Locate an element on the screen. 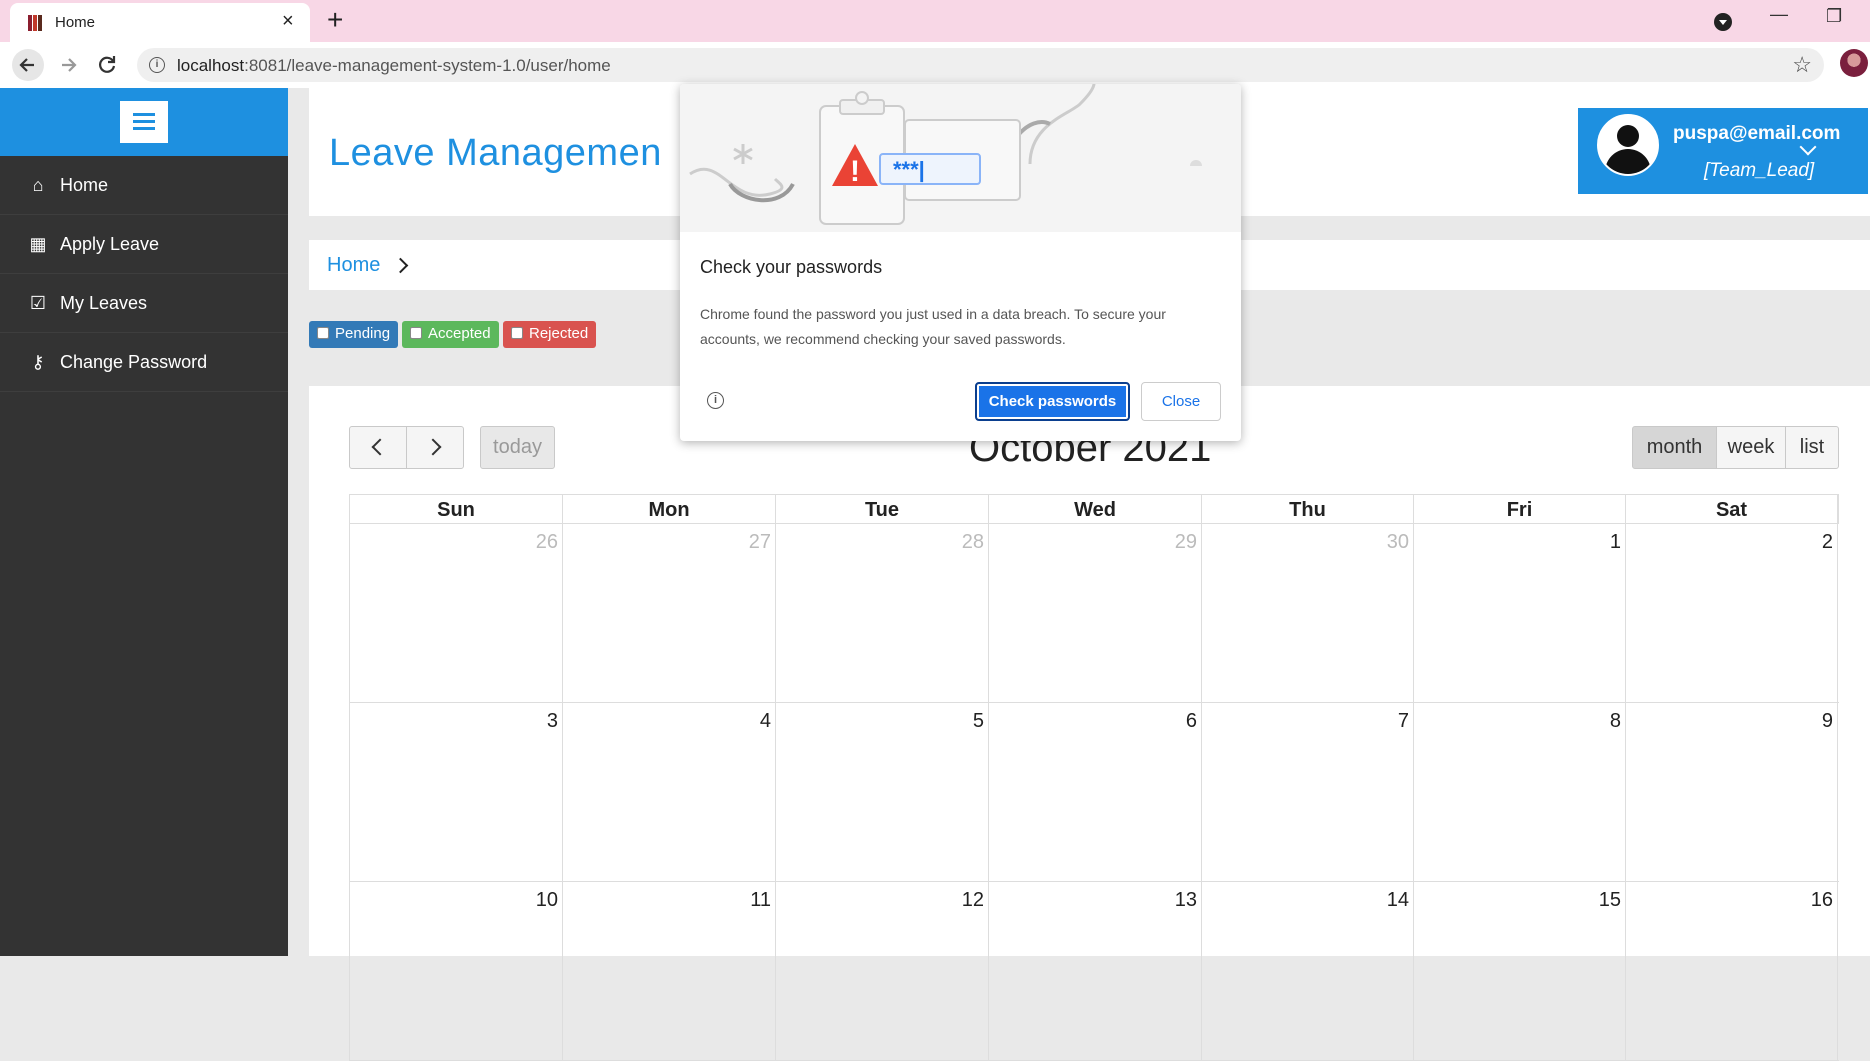  calendar-day-cell: 10 is located at coordinates (456, 971).